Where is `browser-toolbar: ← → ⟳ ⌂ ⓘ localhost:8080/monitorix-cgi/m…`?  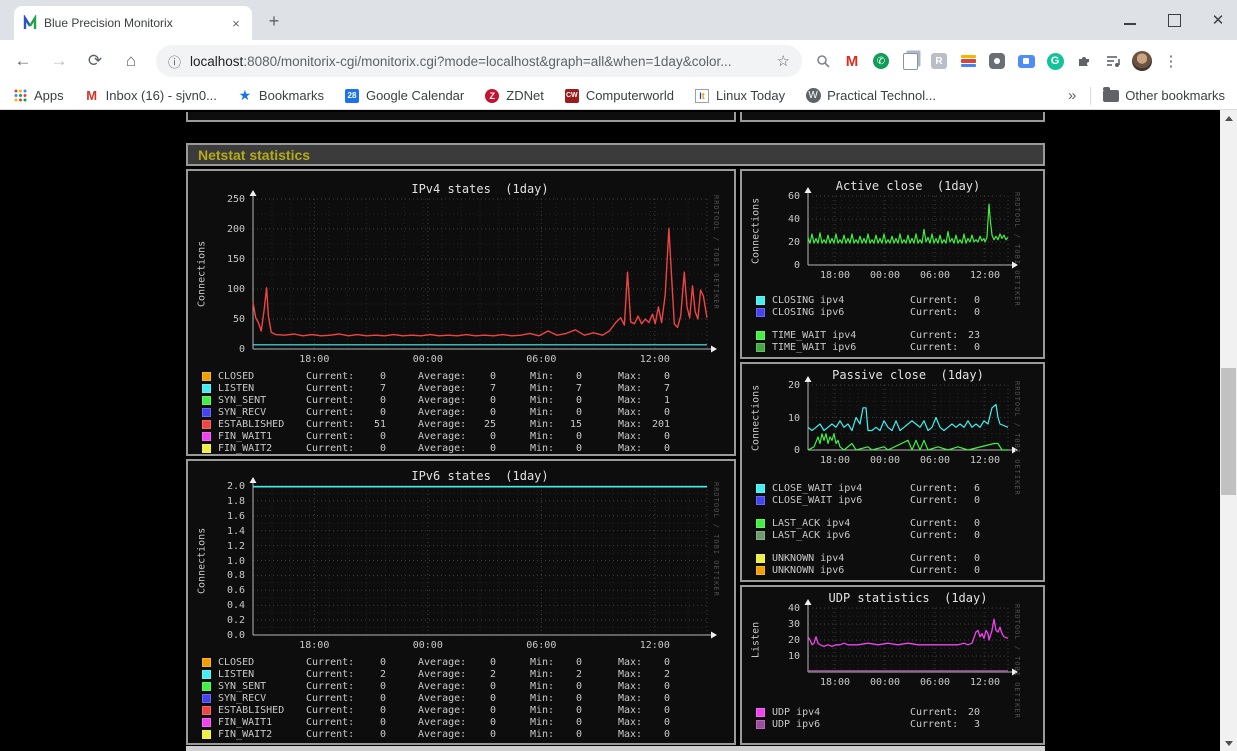
browser-toolbar: ← → ⟳ ⌂ ⓘ localhost:8080/monitorix-cgi/m… is located at coordinates (618, 61).